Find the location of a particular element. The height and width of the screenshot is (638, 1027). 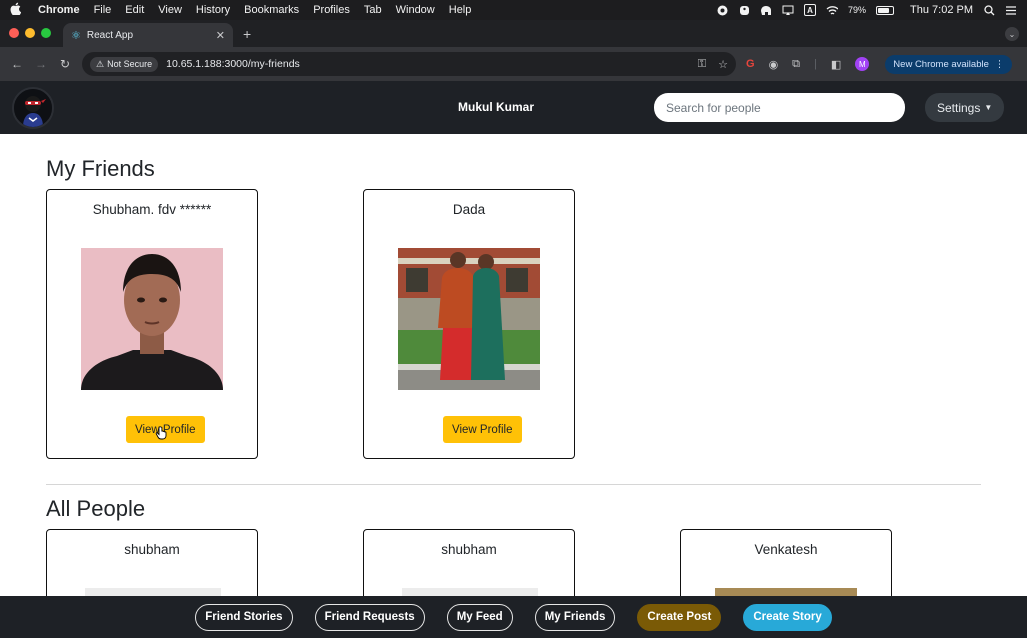

browser-tab-active: ⚛ React App ✕ is located at coordinates (148, 35).